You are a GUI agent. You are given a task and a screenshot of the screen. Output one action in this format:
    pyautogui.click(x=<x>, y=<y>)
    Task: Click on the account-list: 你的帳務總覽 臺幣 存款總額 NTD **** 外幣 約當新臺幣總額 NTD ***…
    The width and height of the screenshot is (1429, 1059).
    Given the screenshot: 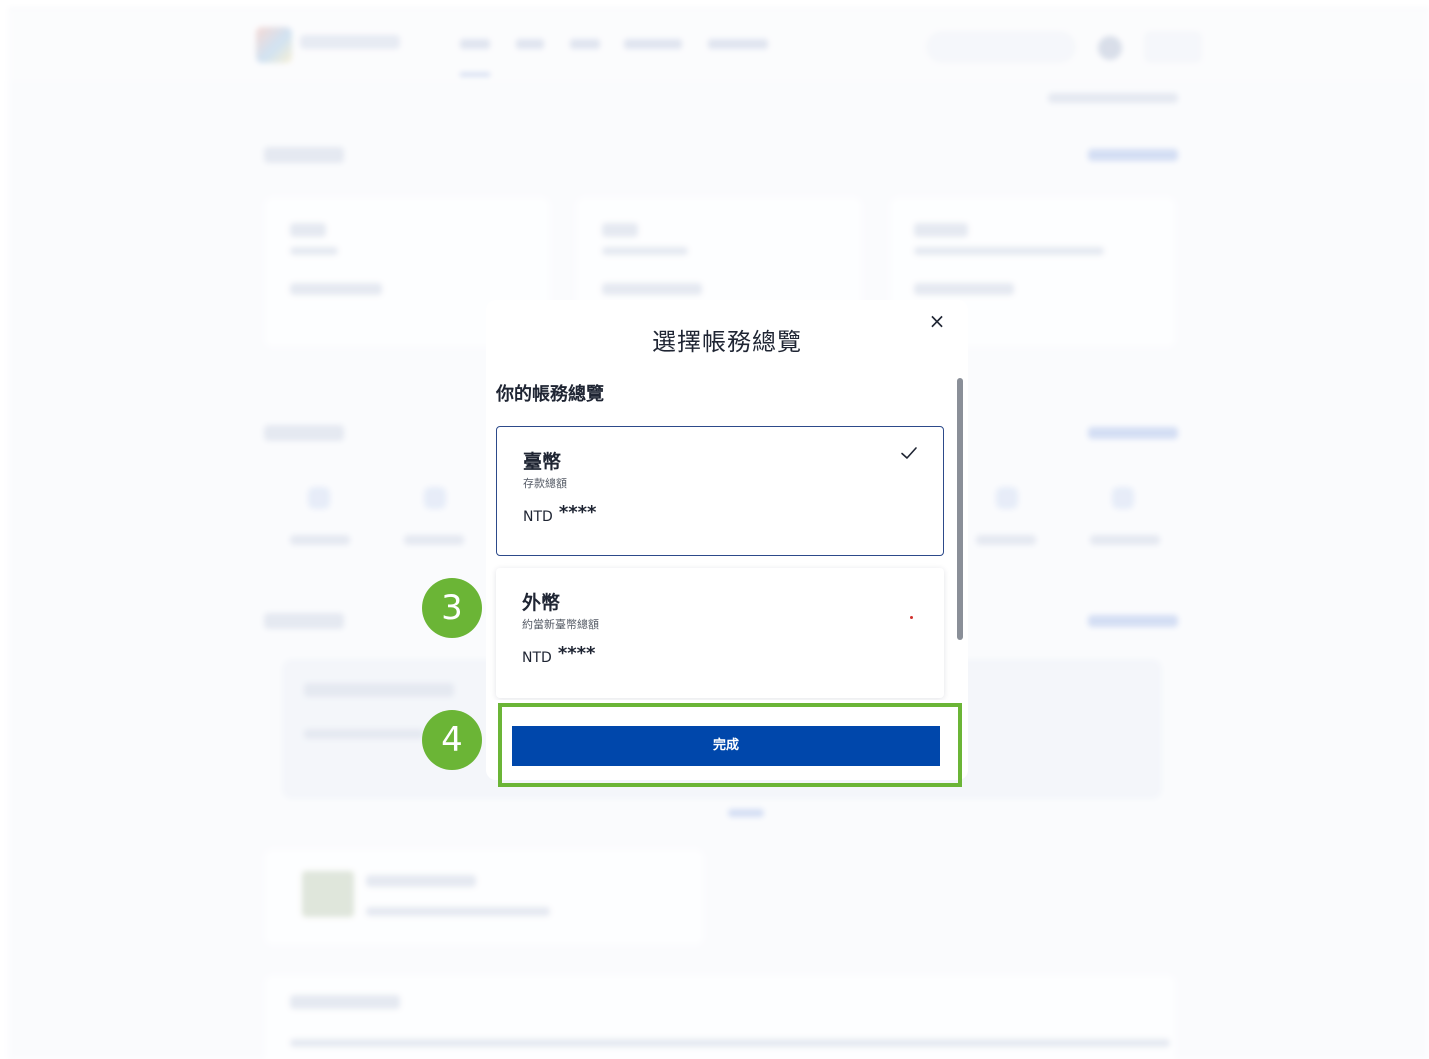 What is the action you would take?
    pyautogui.click(x=722, y=539)
    